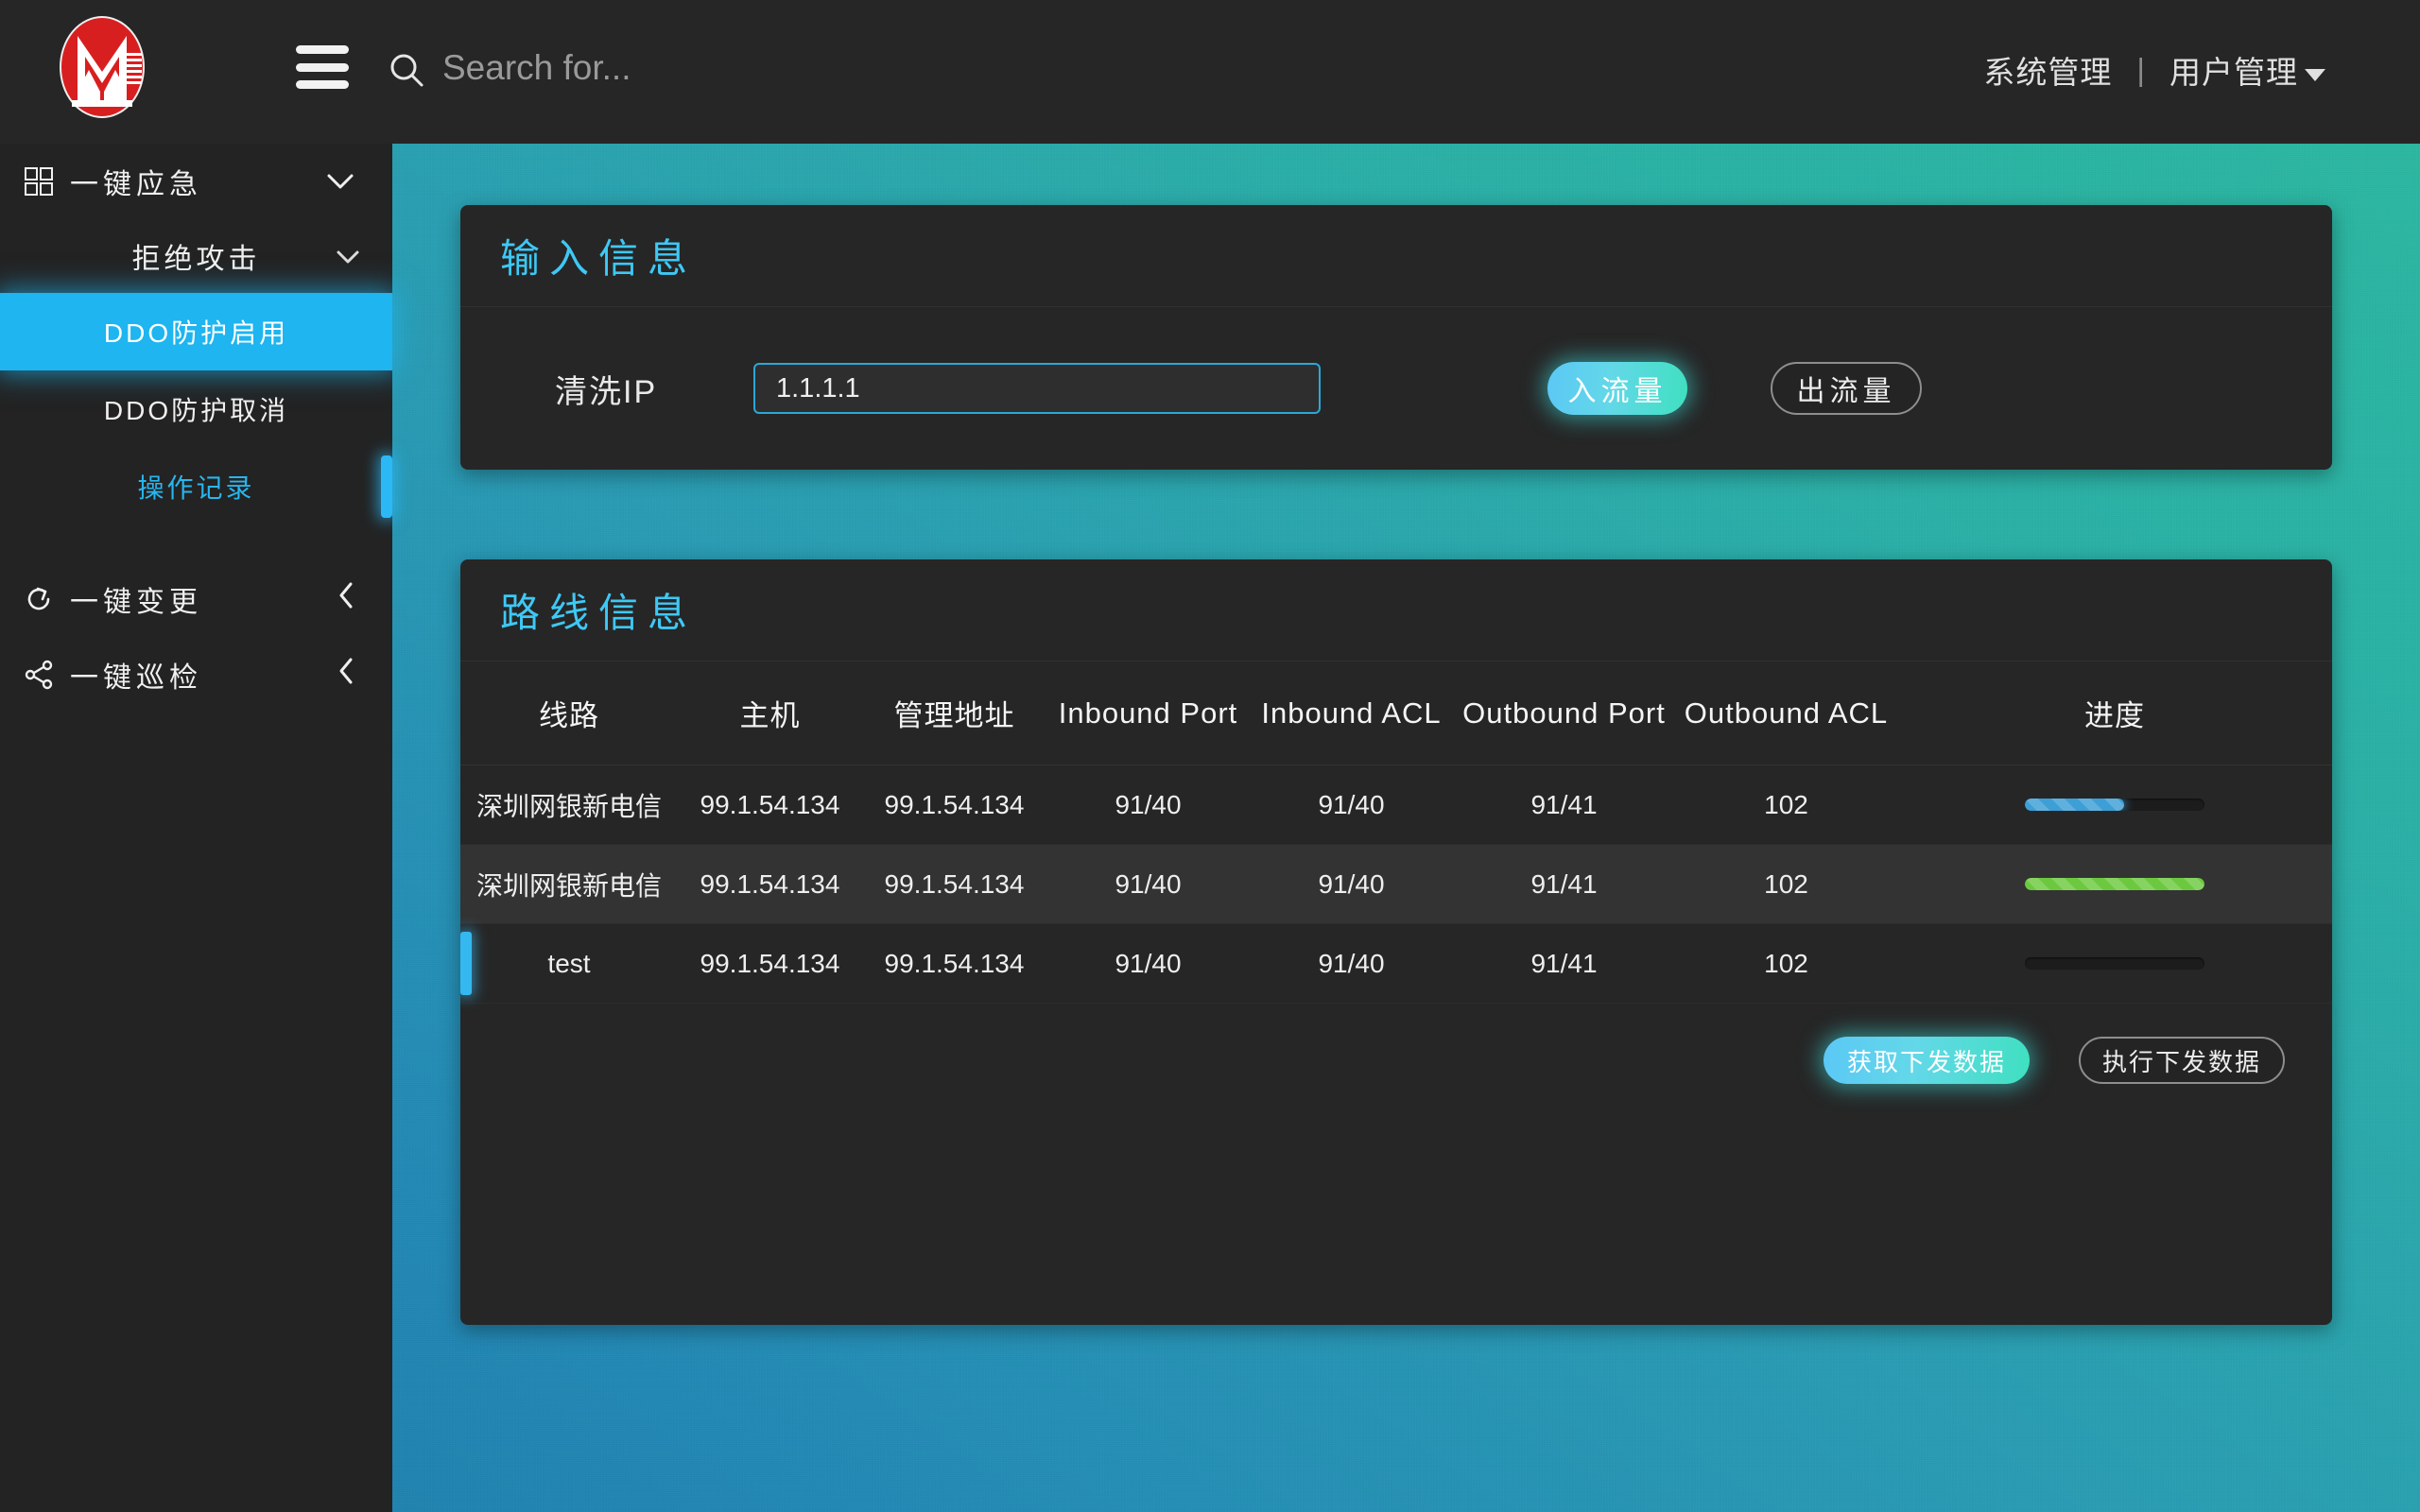 This screenshot has width=2420, height=1512. I want to click on input-info-panel: 输入信息 清洗IP 入流量 出流量, so click(1396, 337).